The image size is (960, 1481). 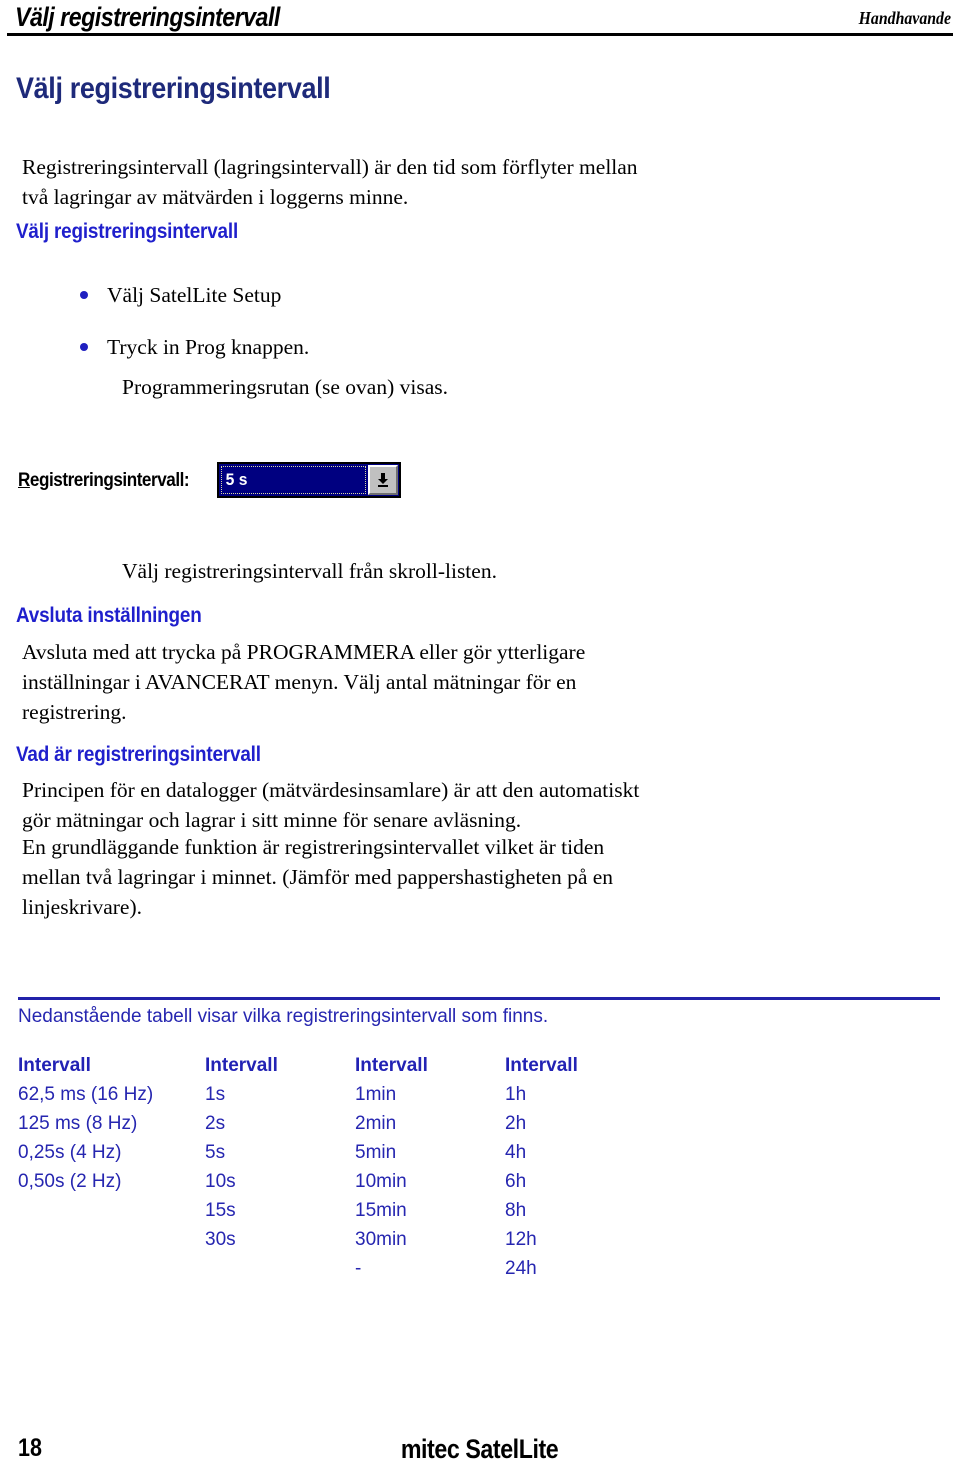 What do you see at coordinates (541, 1065) in the screenshot?
I see `table-header-col-4: Intervall` at bounding box center [541, 1065].